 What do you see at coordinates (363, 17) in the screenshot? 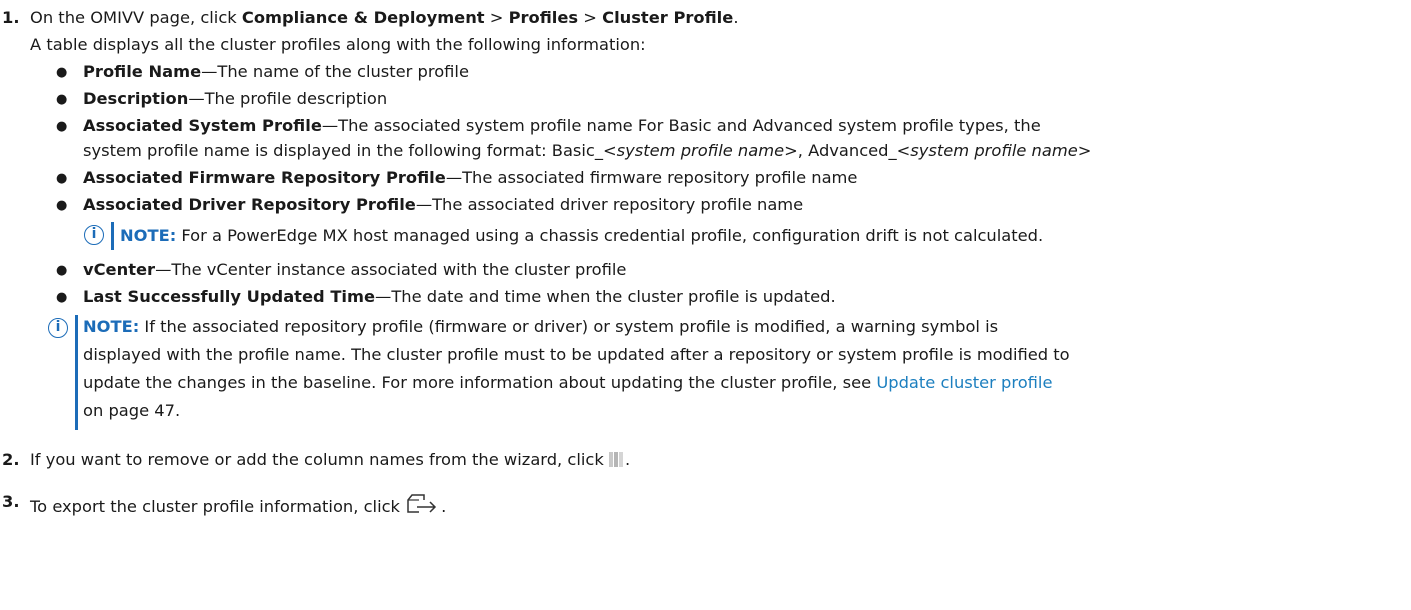
I see `menu-compliance-deployment: Compliance & Deployment` at bounding box center [363, 17].